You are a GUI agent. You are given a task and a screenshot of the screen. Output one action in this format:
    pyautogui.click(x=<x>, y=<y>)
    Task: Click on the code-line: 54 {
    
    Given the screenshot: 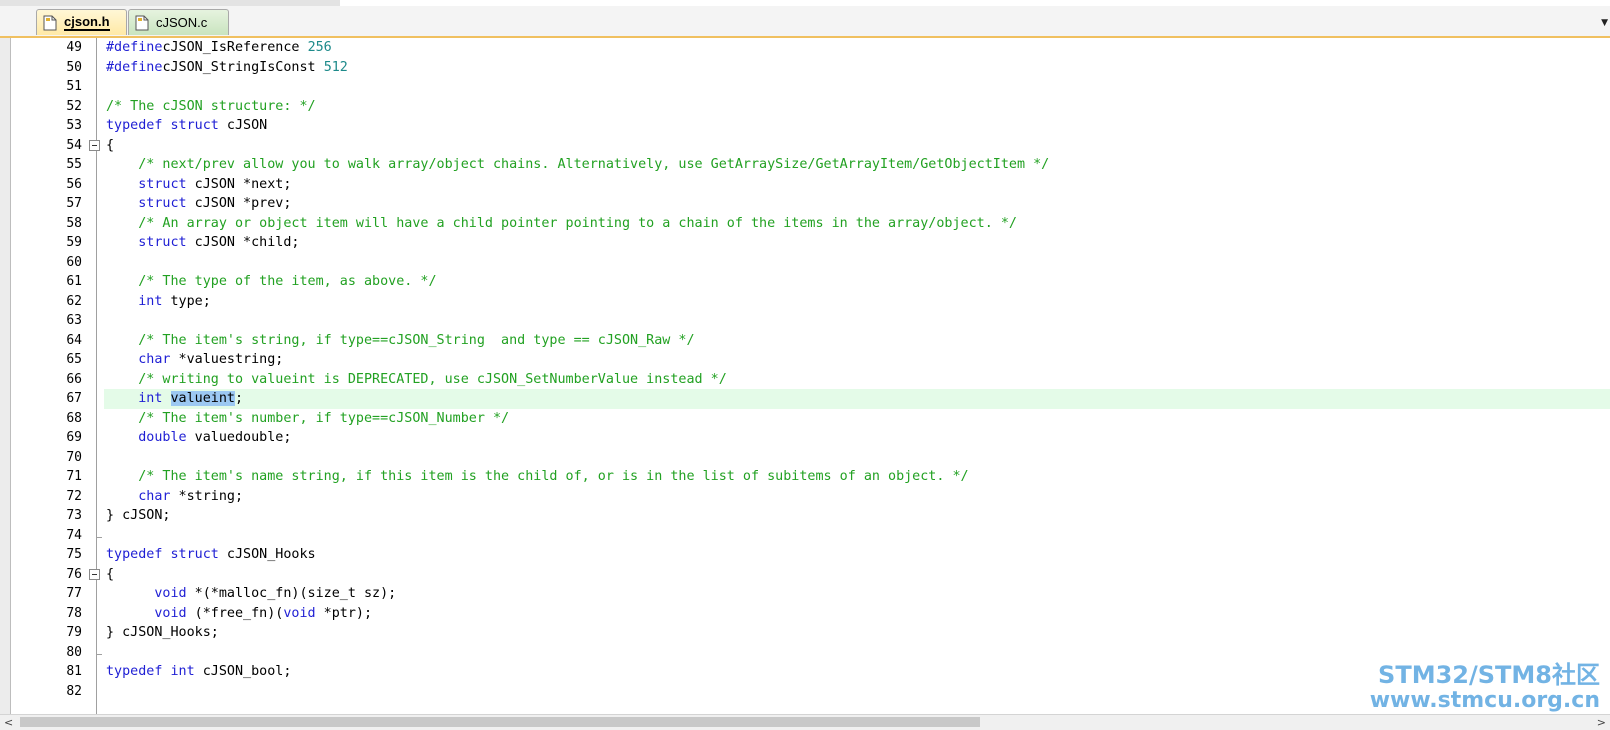 What is the action you would take?
    pyautogui.click(x=805, y=146)
    